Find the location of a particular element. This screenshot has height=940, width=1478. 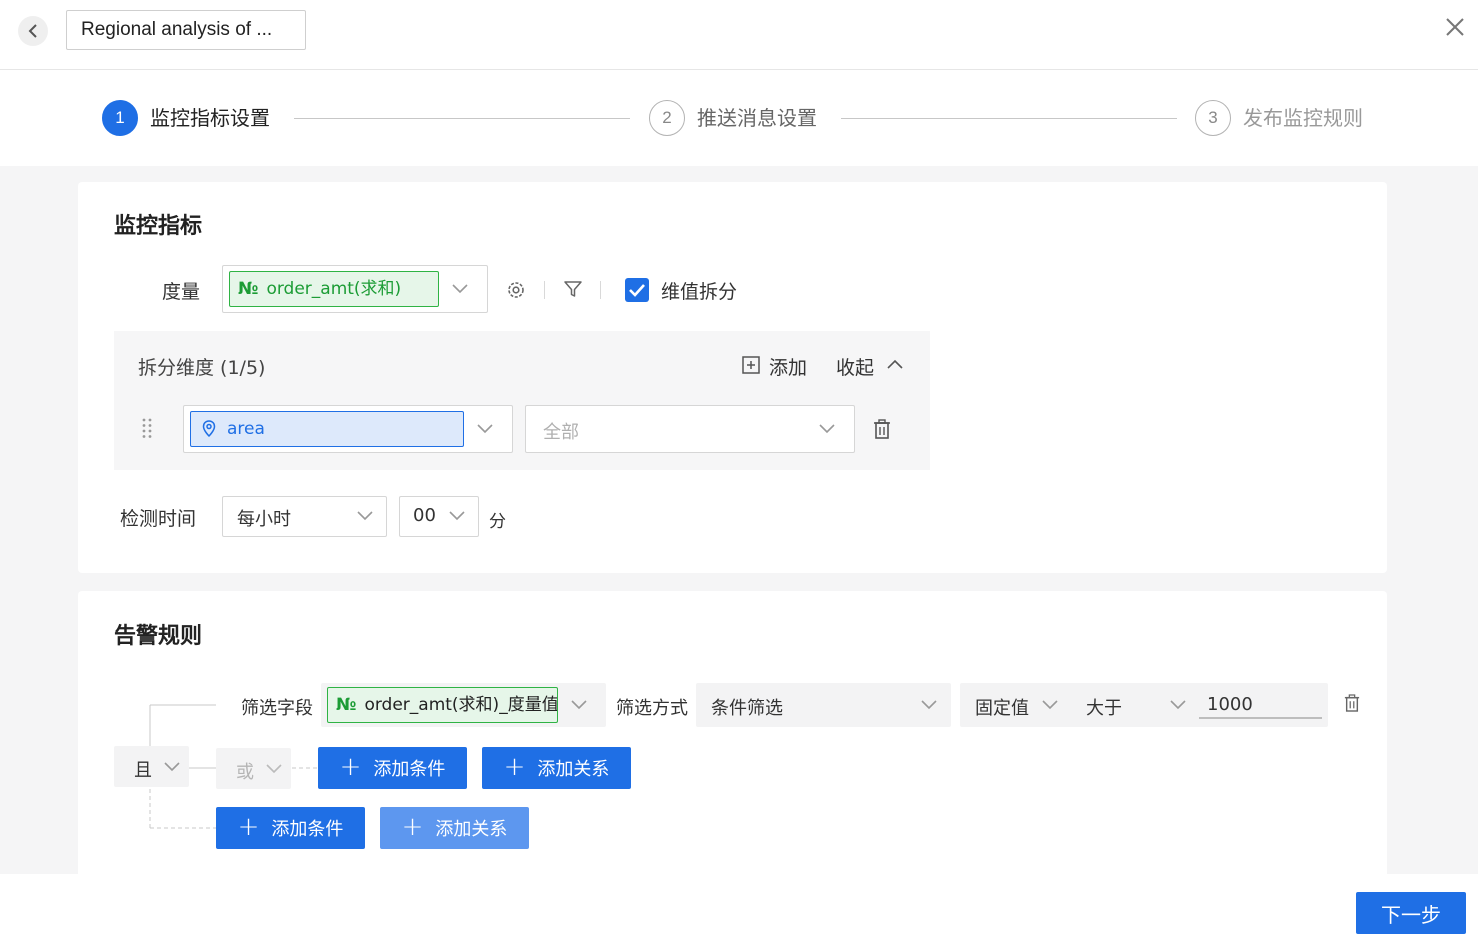

location-icon is located at coordinates (209, 429).